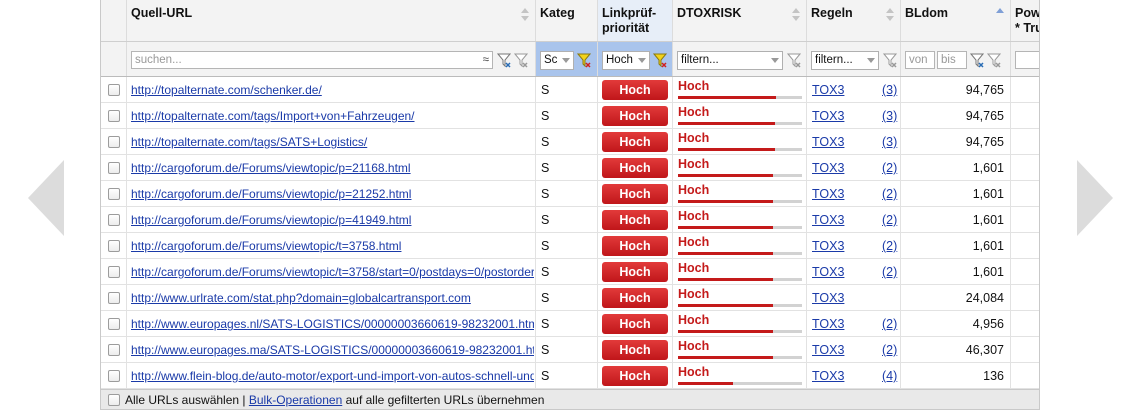 The width and height of the screenshot is (1140, 415). I want to click on column-header-kategorie: Kateg, so click(567, 20).